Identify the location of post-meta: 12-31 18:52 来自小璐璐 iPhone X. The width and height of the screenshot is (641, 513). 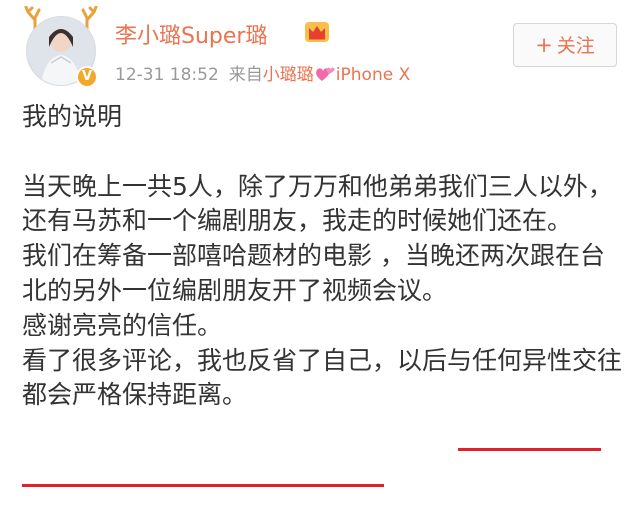
(262, 72).